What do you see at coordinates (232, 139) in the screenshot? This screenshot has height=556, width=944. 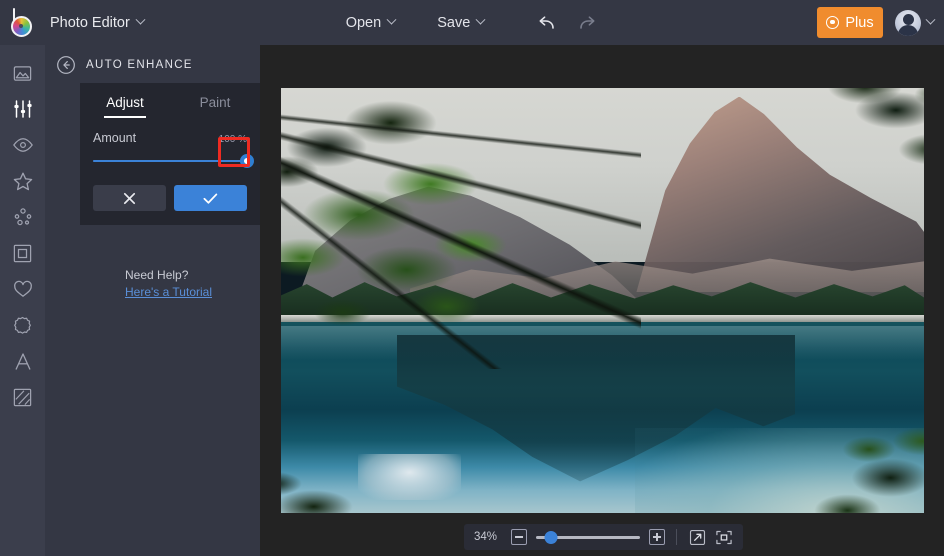 I see `amount-slider-value: 100 %` at bounding box center [232, 139].